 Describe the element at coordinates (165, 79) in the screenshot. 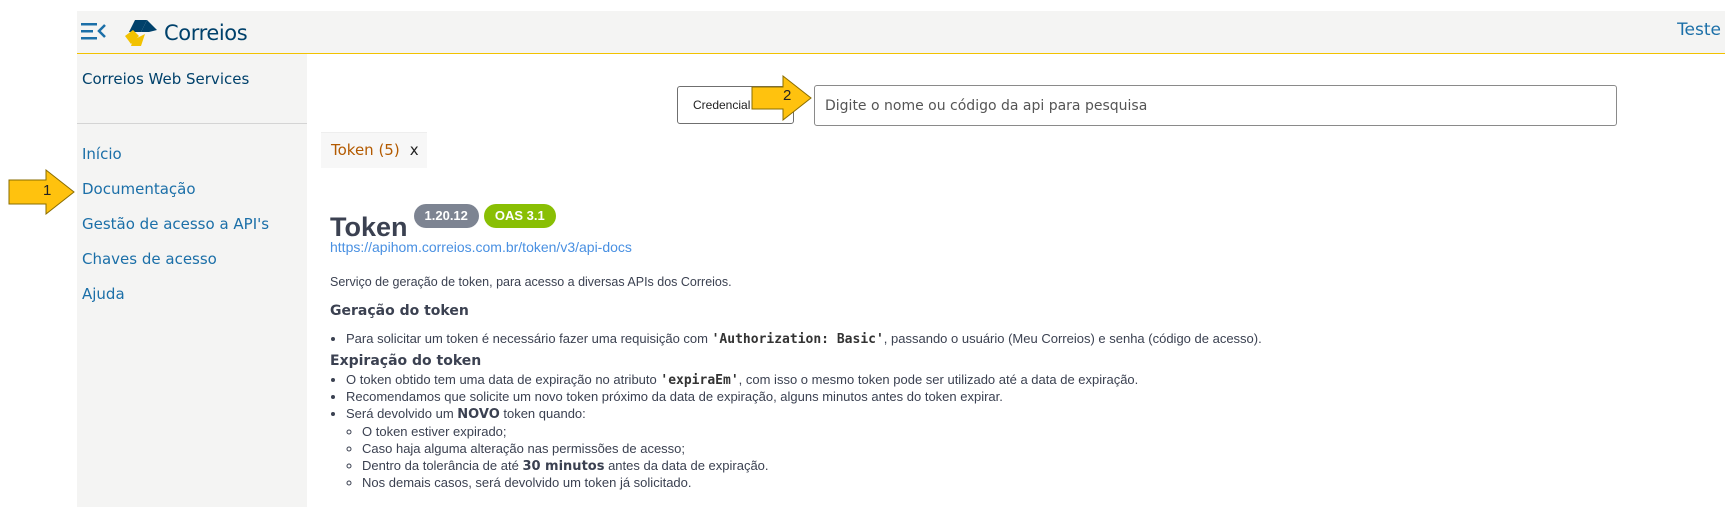

I see `sidebar-title: Correios Web Services` at that location.